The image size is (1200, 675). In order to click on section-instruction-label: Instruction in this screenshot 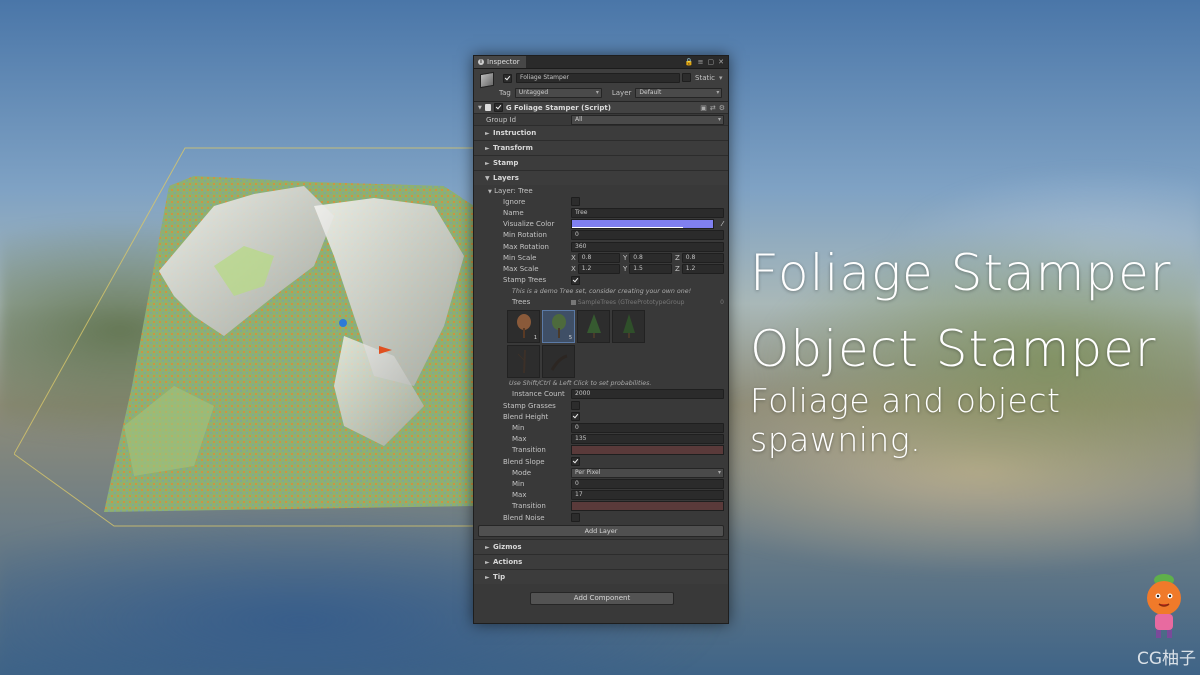, I will do `click(515, 133)`.